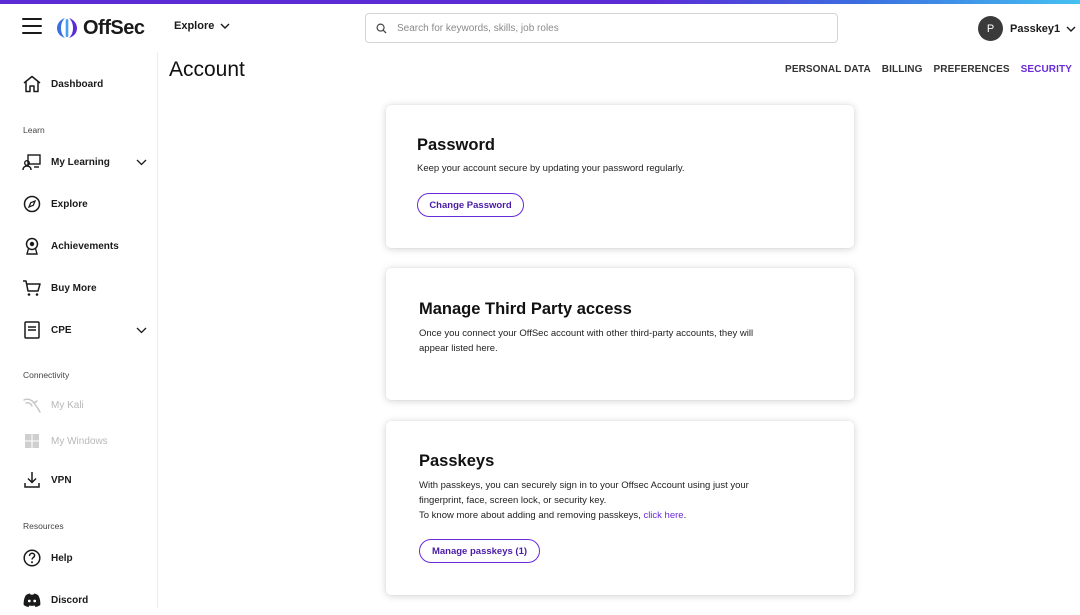  What do you see at coordinates (32, 204) in the screenshot?
I see `compass-icon` at bounding box center [32, 204].